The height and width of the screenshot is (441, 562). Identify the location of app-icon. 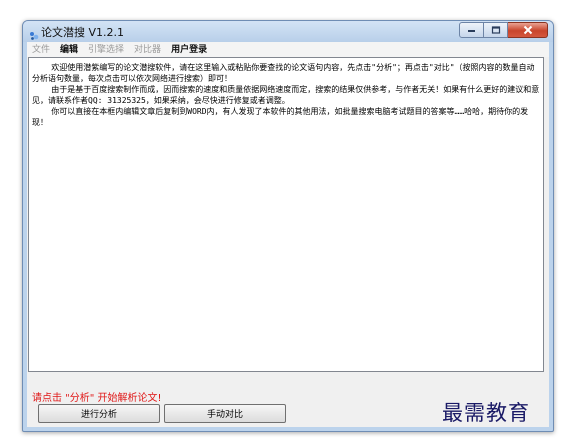
(34, 33).